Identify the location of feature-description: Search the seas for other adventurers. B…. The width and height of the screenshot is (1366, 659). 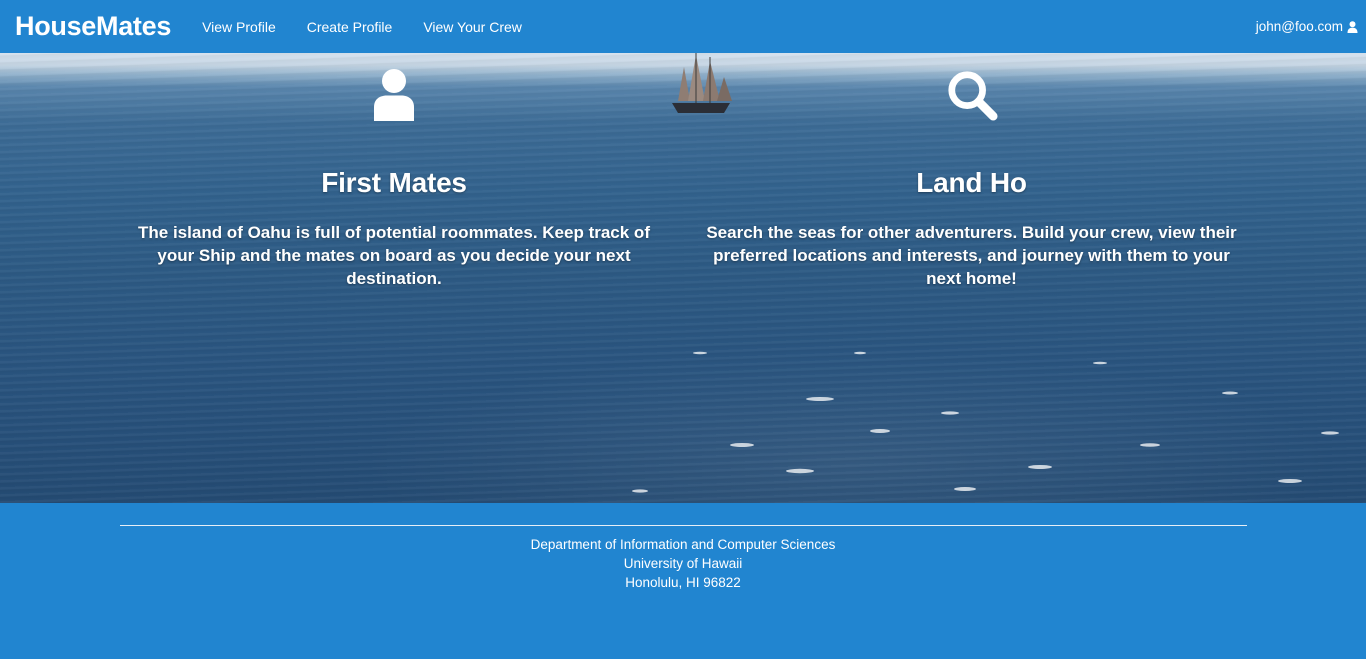
(971, 255).